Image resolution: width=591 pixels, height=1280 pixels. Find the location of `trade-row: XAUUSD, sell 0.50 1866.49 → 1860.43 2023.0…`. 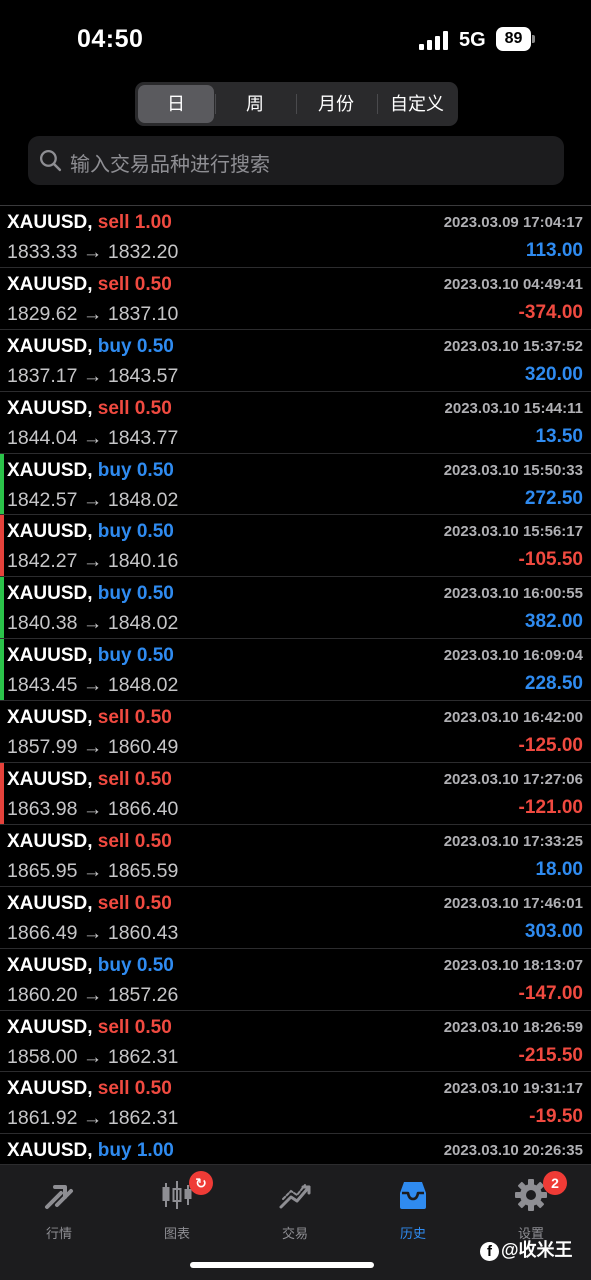

trade-row: XAUUSD, sell 0.50 1866.49 → 1860.43 2023.0… is located at coordinates (295, 918).